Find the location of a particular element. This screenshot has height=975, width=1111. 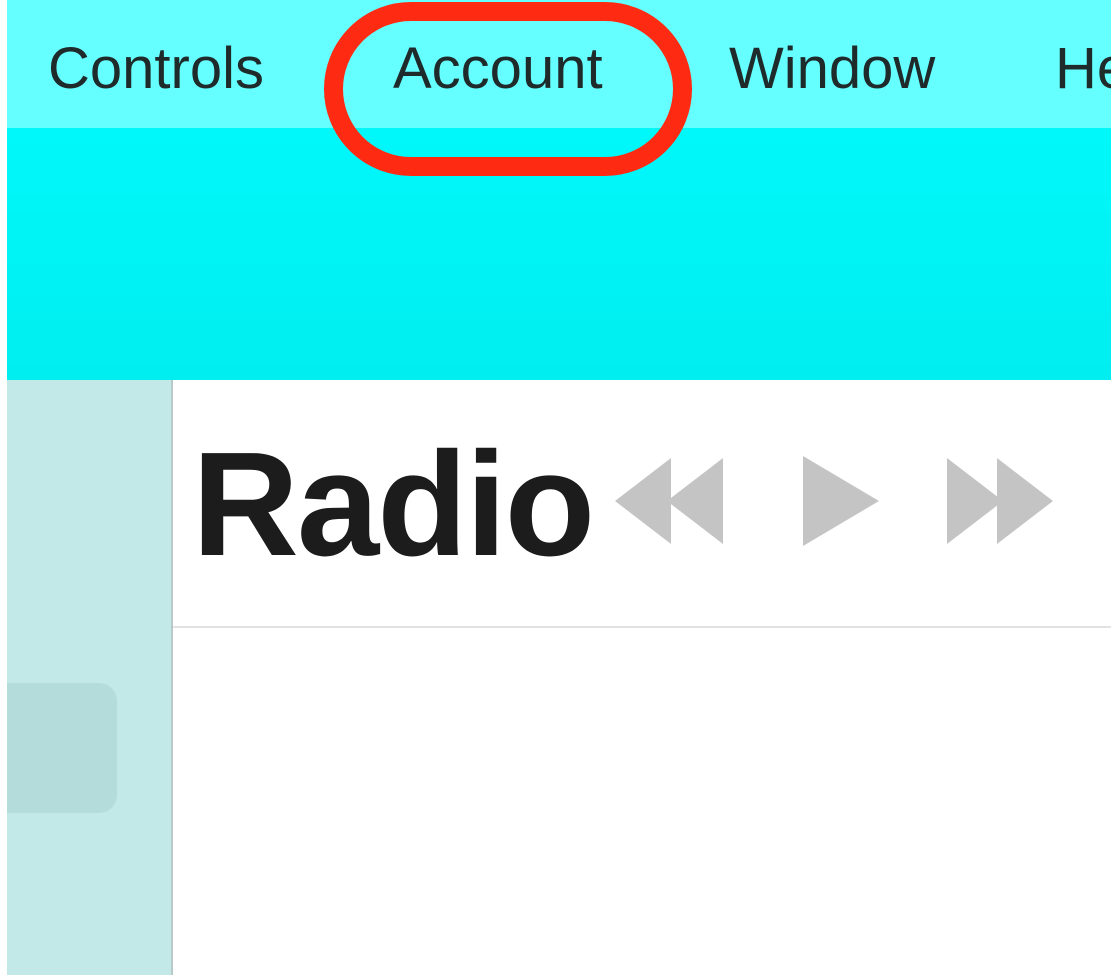

page-title: Radio is located at coordinates (393, 504).